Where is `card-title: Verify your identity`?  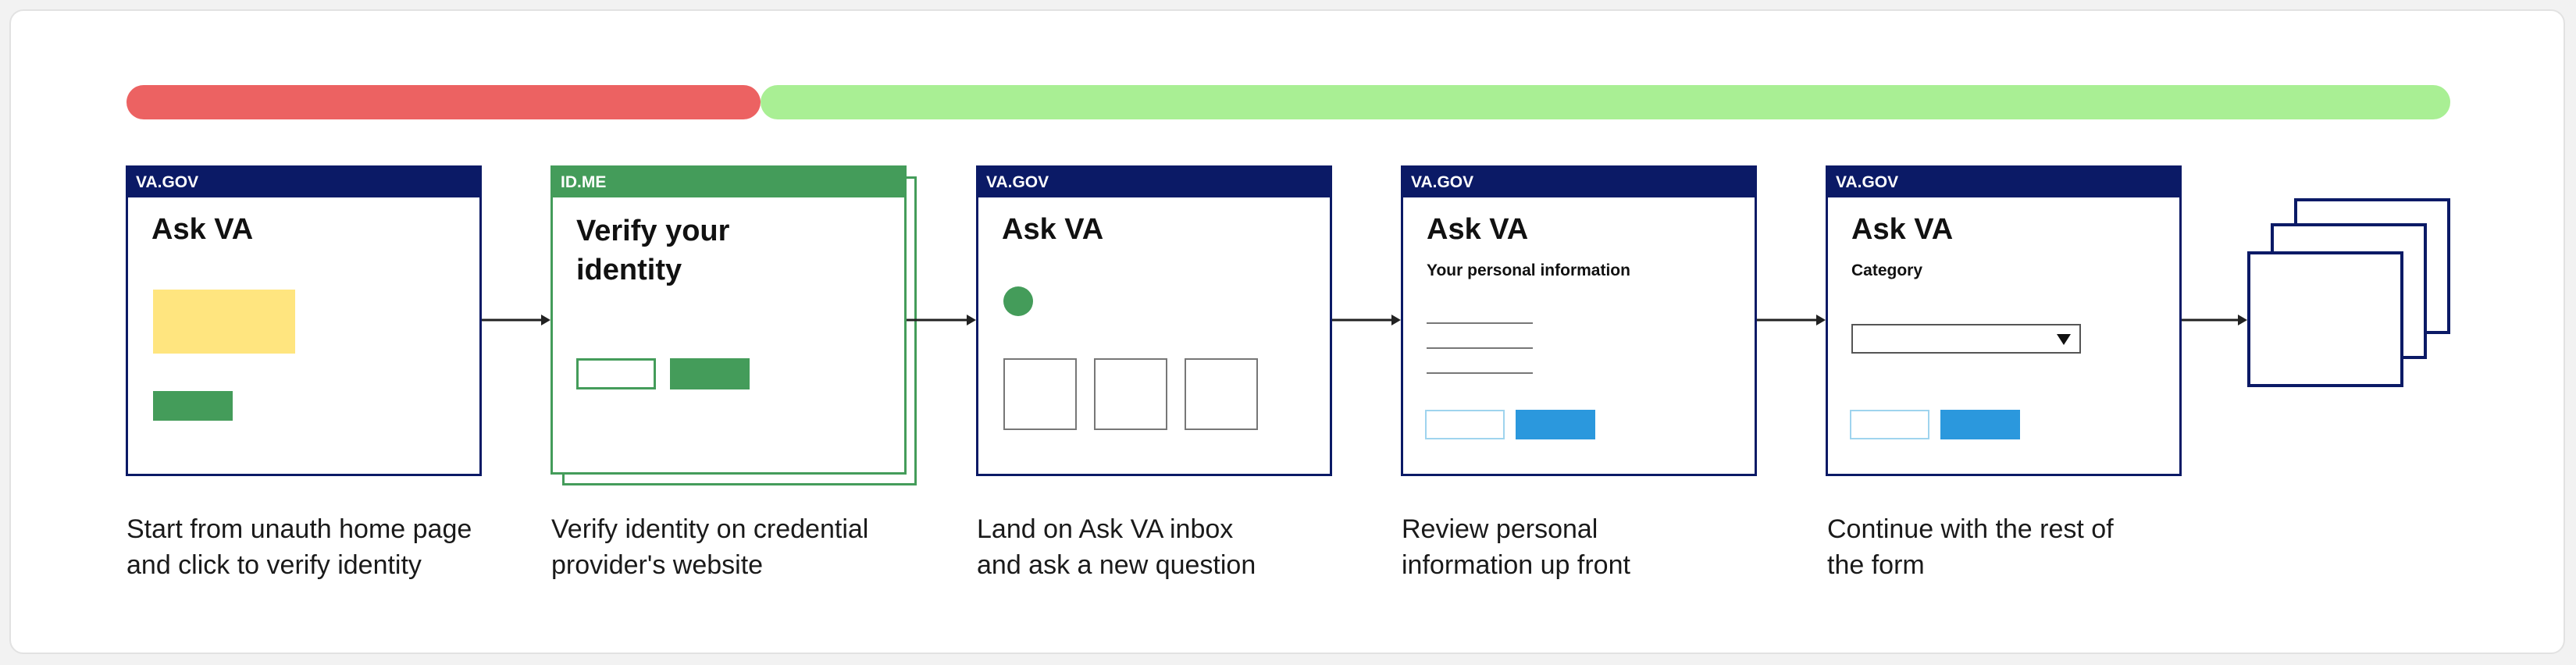 card-title: Verify your identity is located at coordinates (653, 250).